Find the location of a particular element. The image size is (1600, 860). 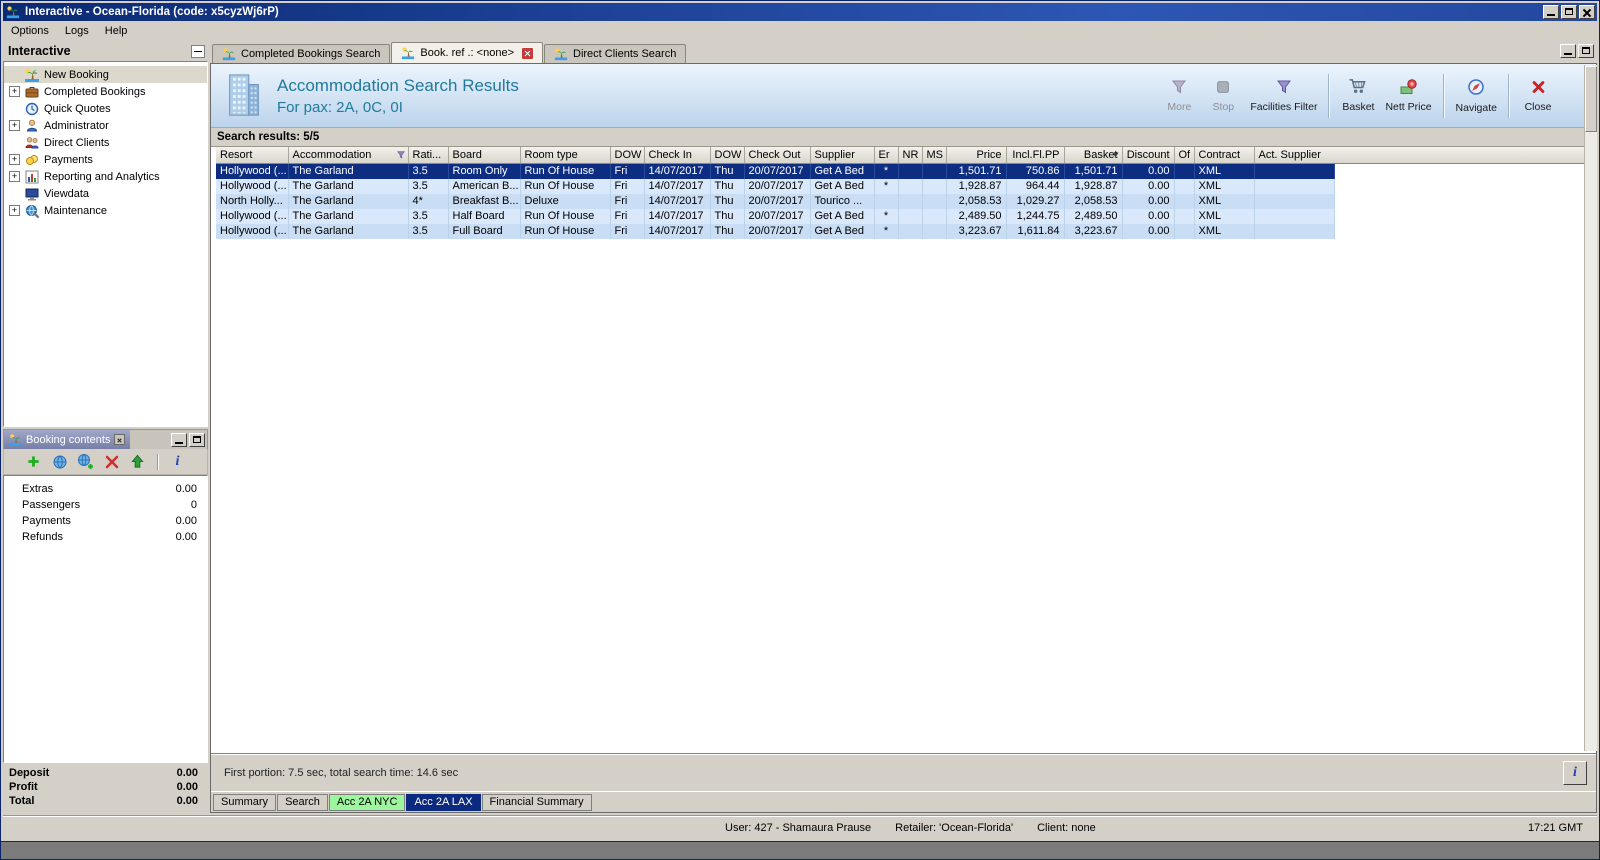

tab-acc-2a-nyc: Acc 2A NYC is located at coordinates (367, 802).